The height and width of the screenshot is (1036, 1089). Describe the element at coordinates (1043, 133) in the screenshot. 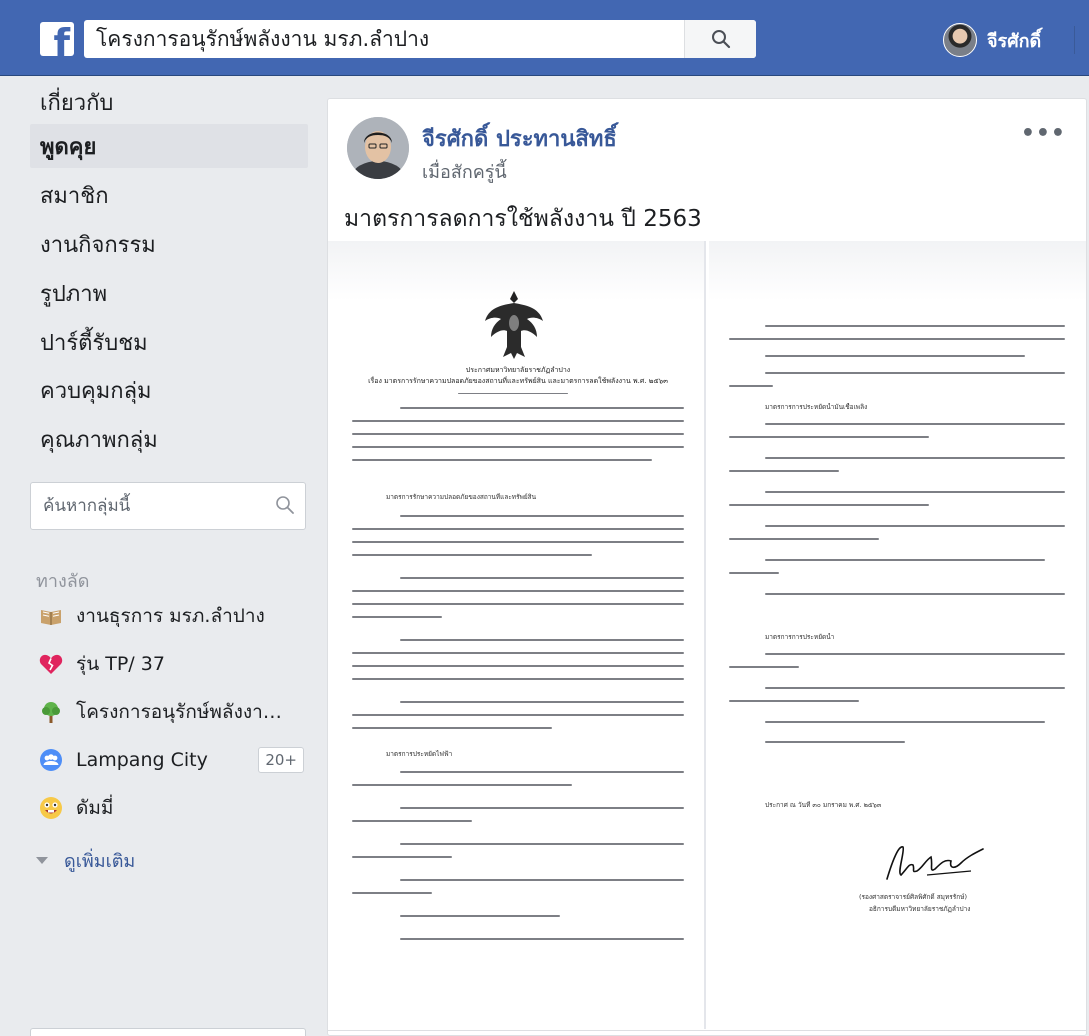

I see `more-options-button: •••` at that location.